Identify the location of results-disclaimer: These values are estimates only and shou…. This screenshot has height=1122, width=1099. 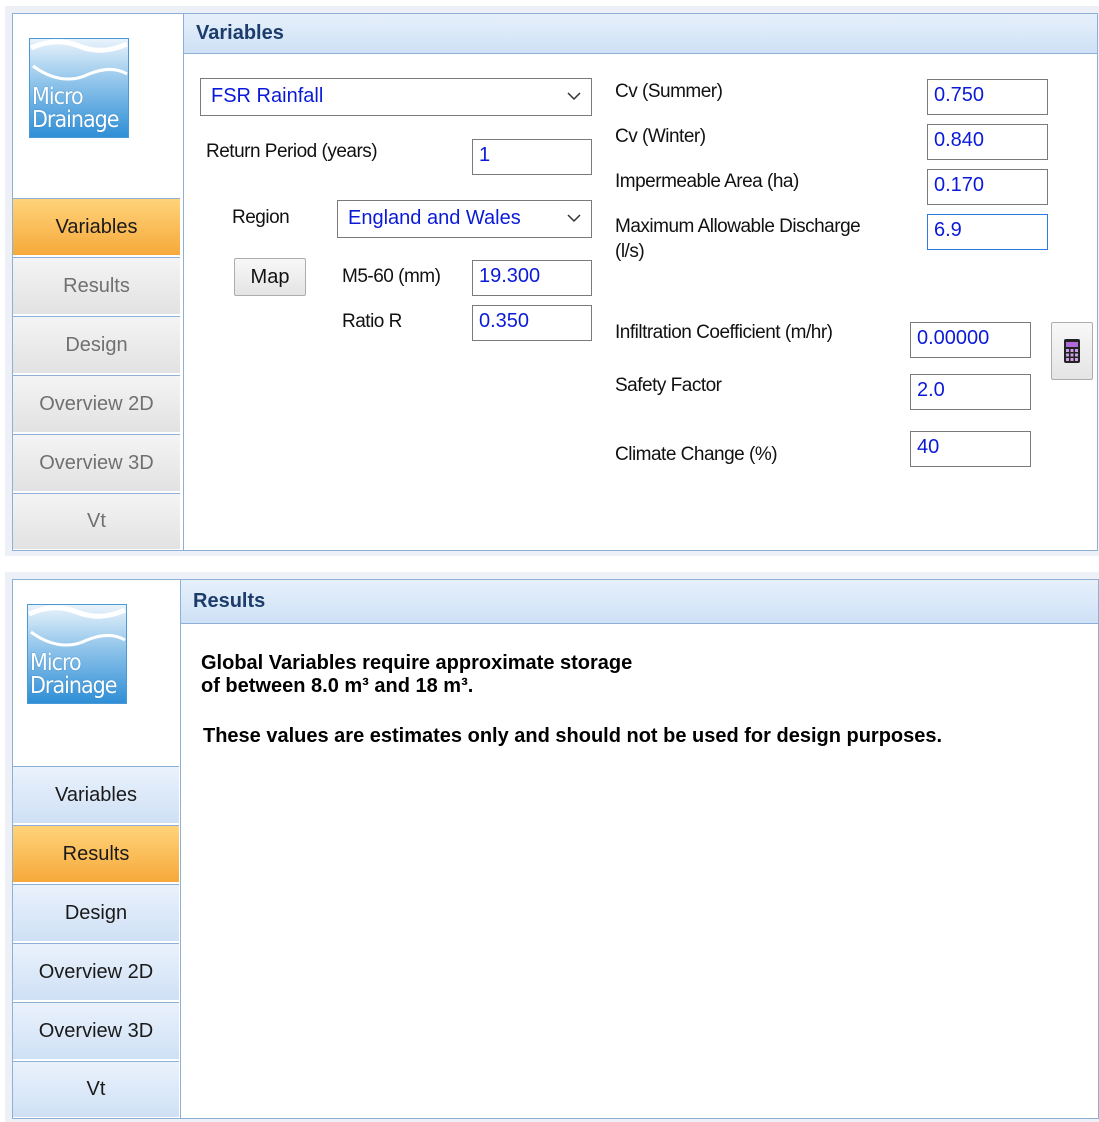
(573, 736).